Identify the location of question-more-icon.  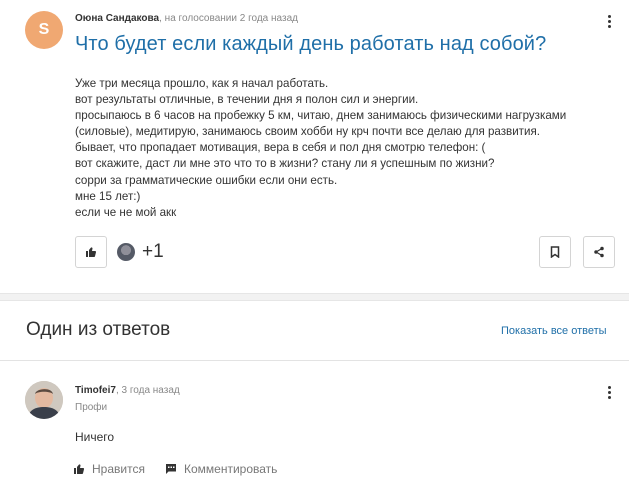
(609, 21).